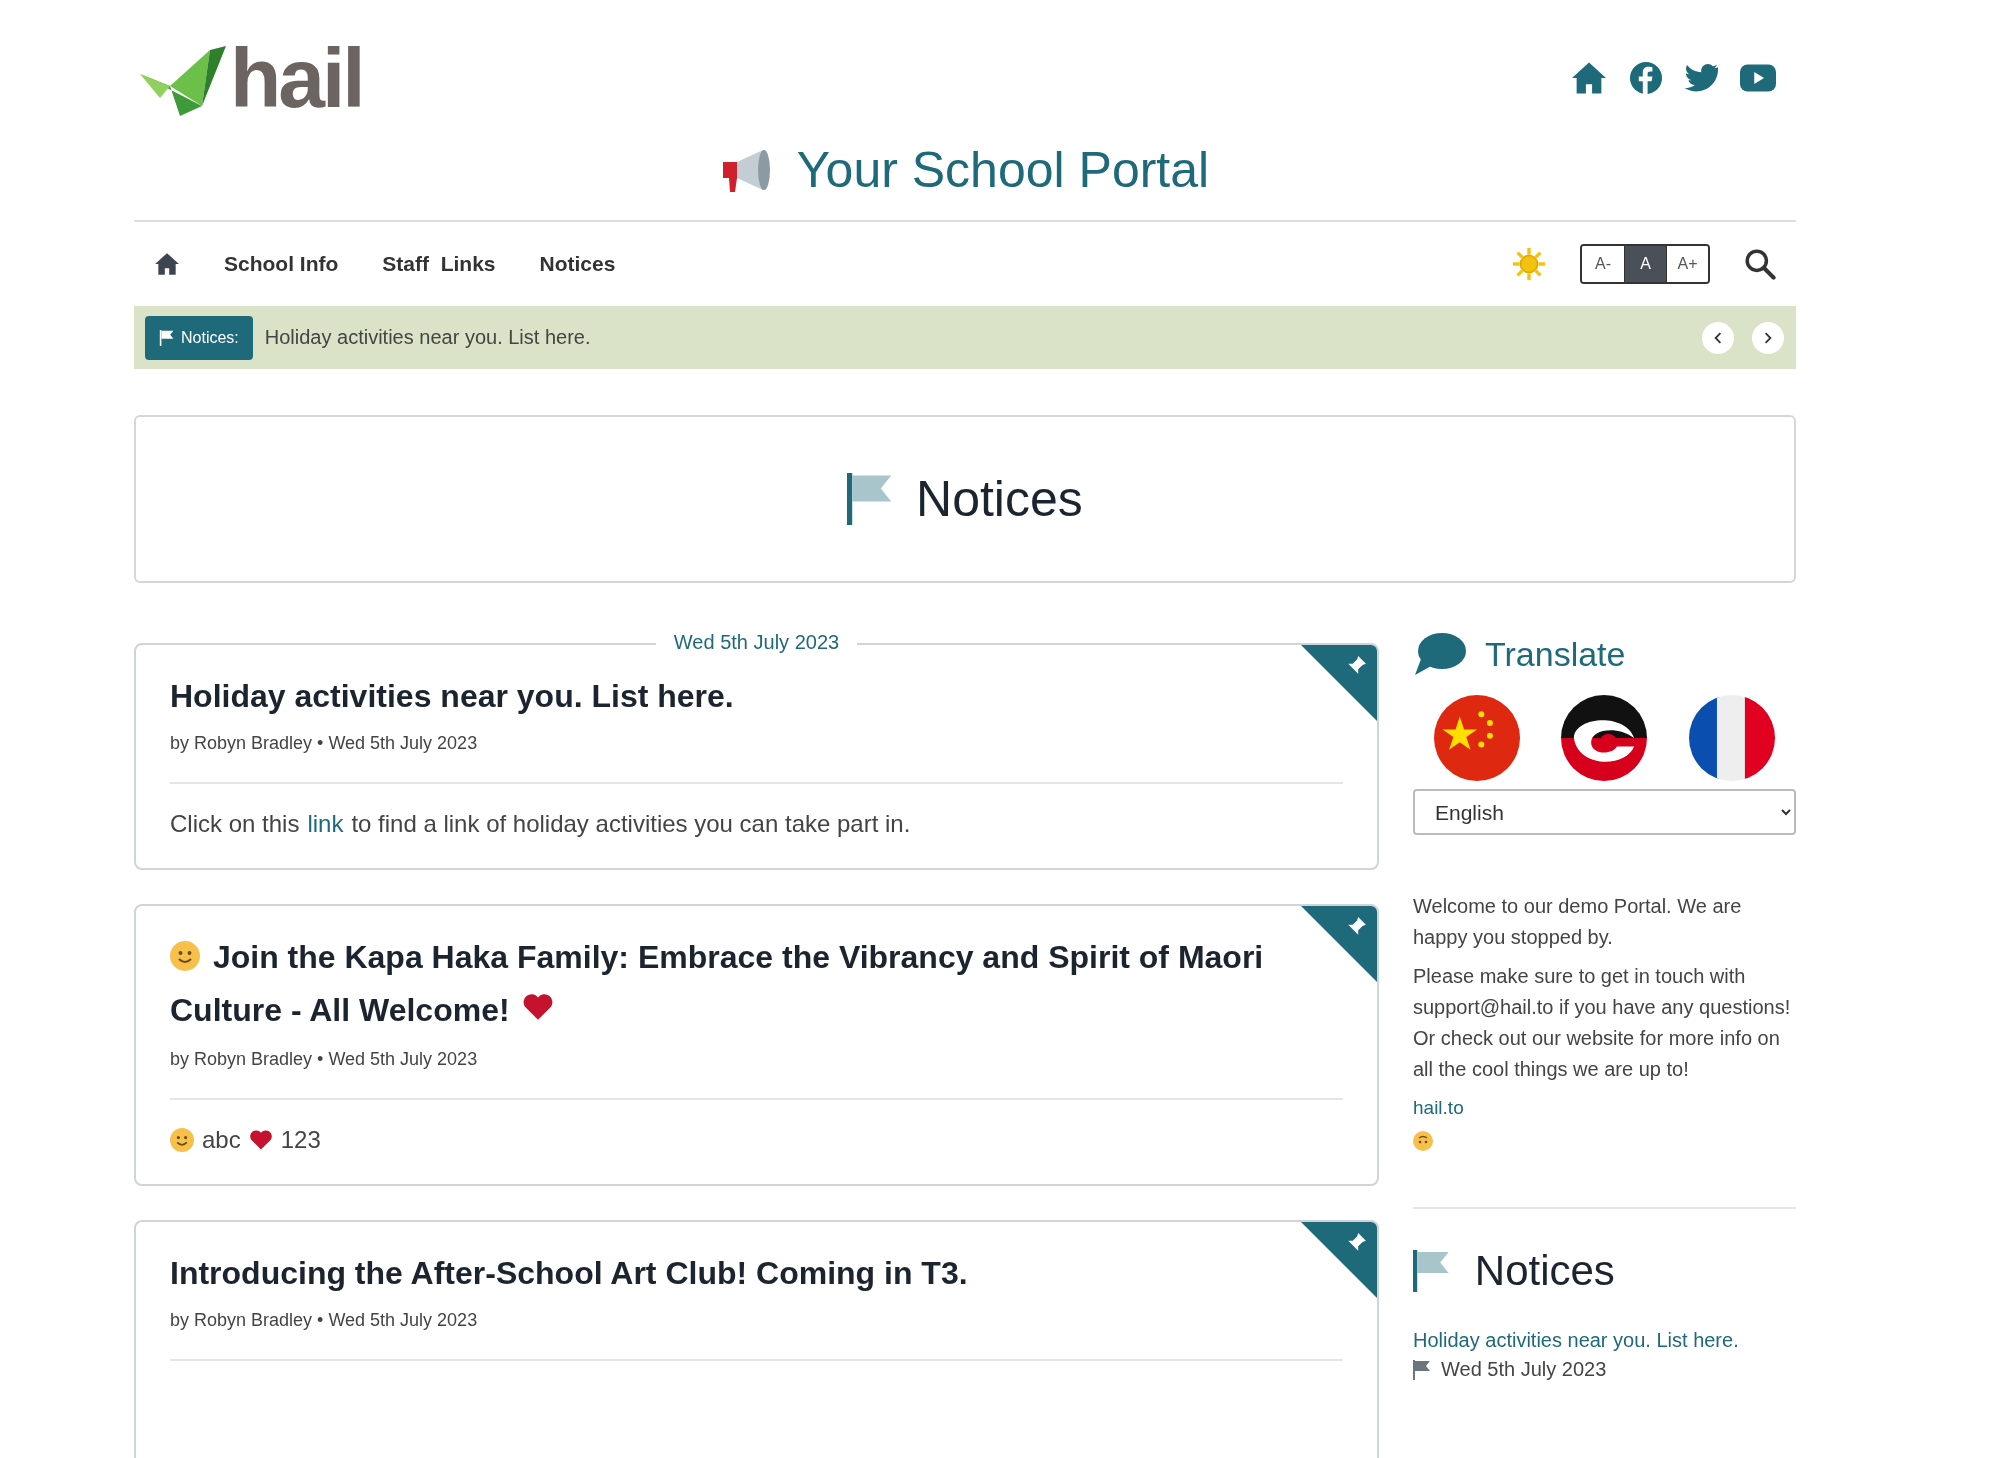 The image size is (2000, 1458). Describe the element at coordinates (999, 499) in the screenshot. I see `page-heading: Notices` at that location.